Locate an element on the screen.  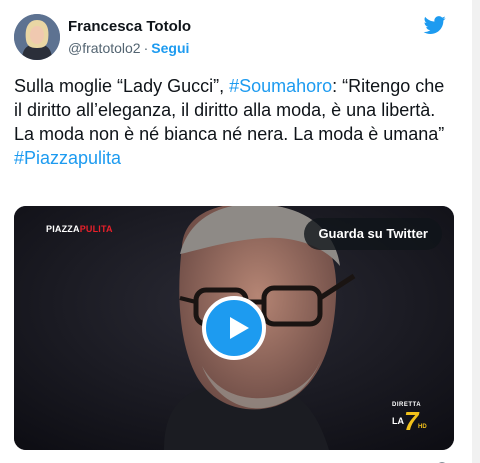
tweet-text-intro: Sulla moglie “Lady Gucci”, is located at coordinates (122, 86).